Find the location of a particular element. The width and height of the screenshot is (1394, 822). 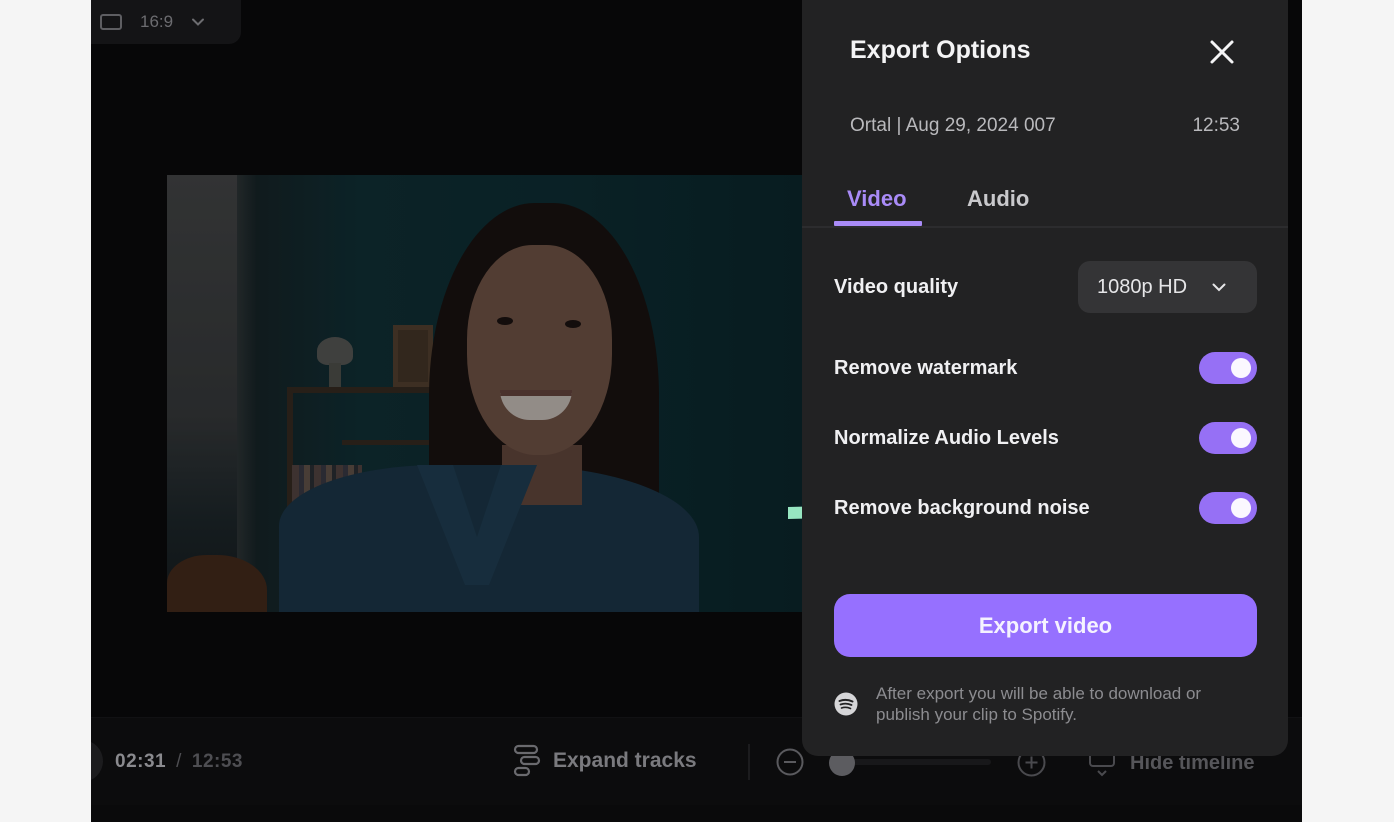

clip-duration: 12:53 is located at coordinates (1216, 125).